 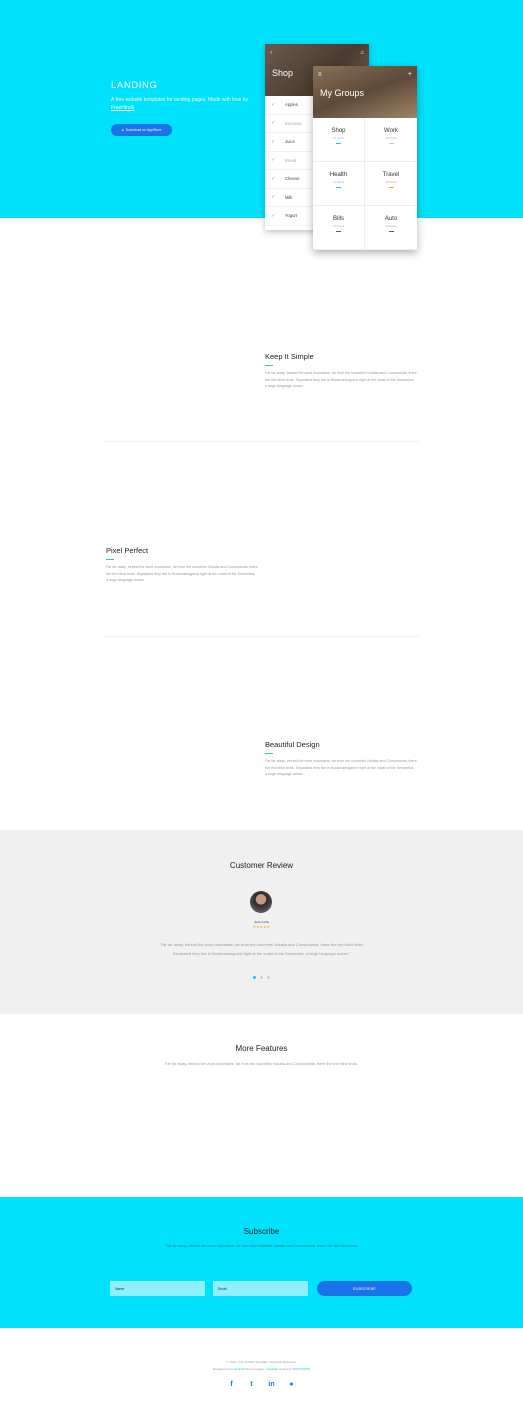 I want to click on feature-title: Keep It Simple, so click(x=289, y=356).